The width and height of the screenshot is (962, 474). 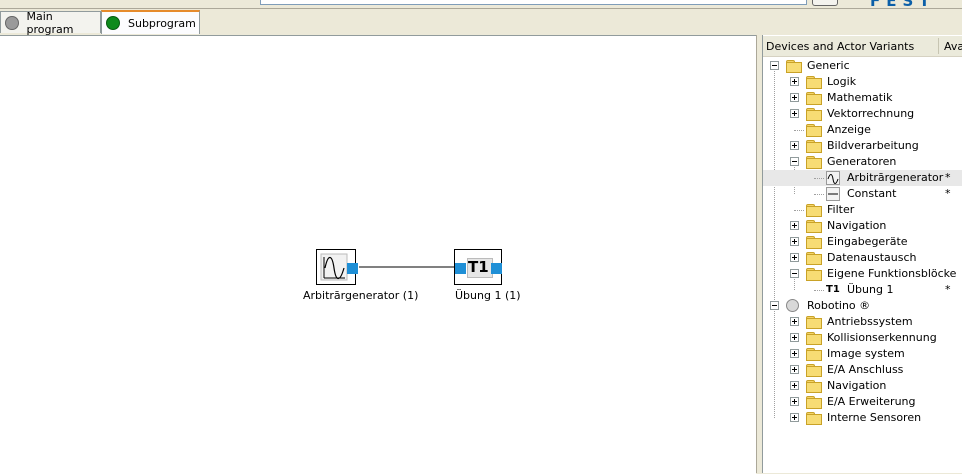 I want to click on tree-item-label: Filter, so click(x=841, y=209).